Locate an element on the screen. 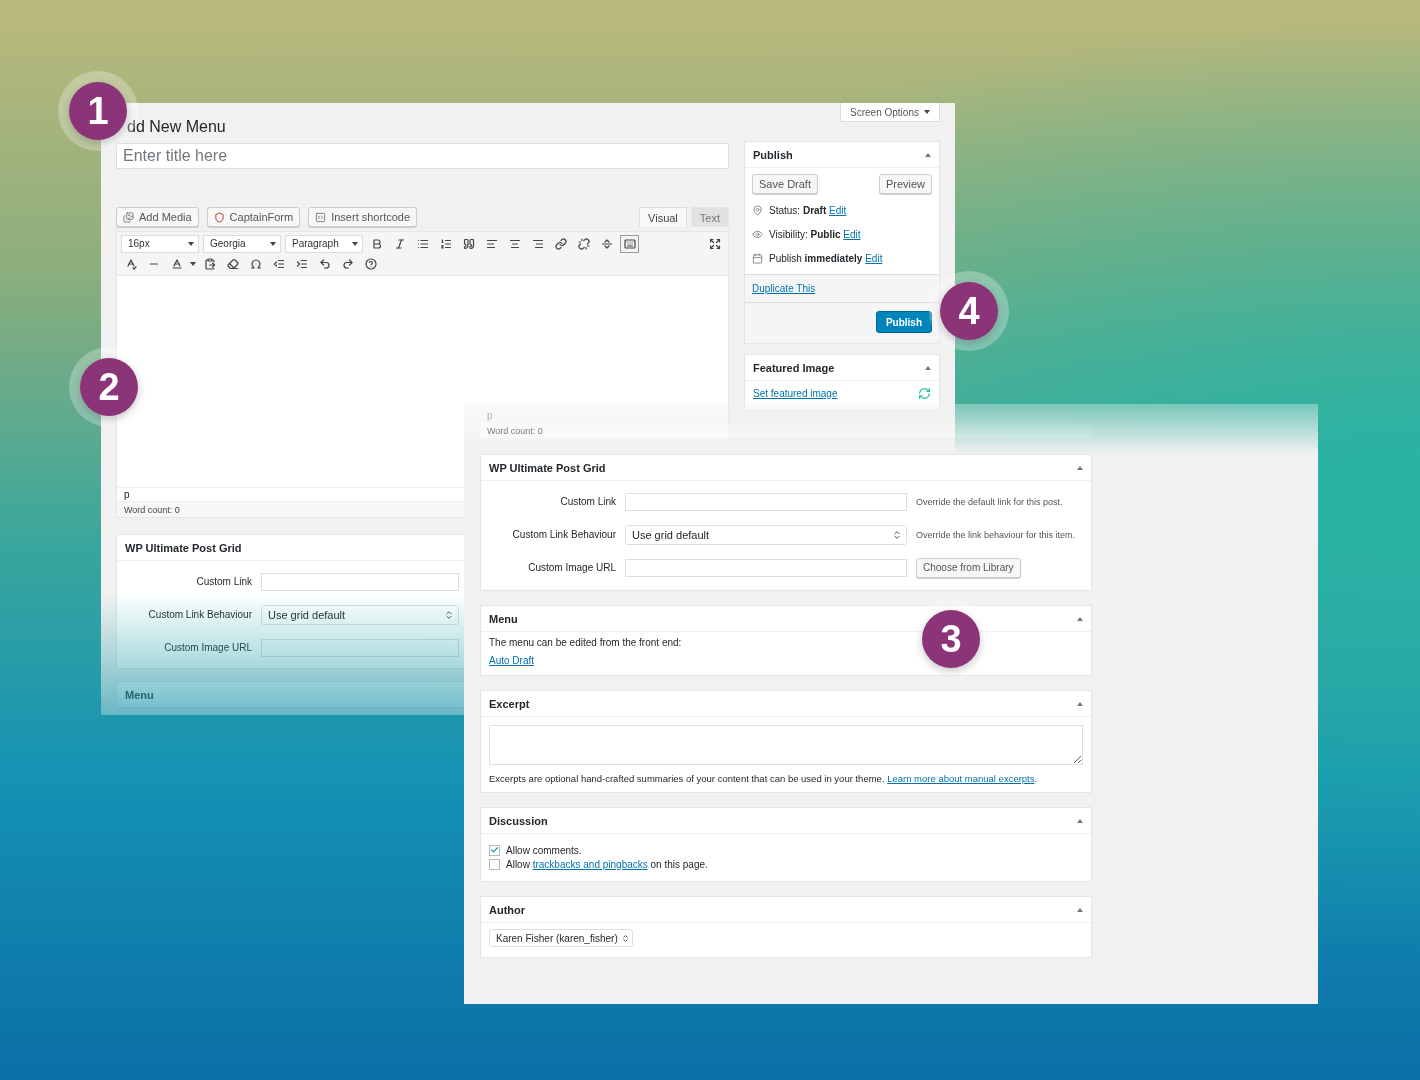 The width and height of the screenshot is (1420, 1080). step-badge: 1 is located at coordinates (98, 111).